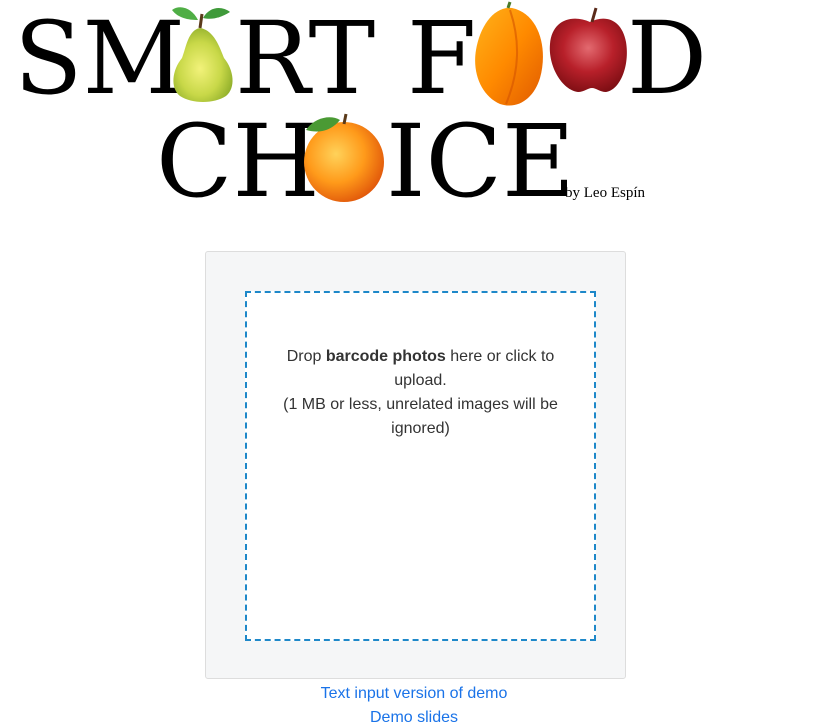 This screenshot has height=726, width=828. What do you see at coordinates (99, 55) in the screenshot?
I see `logo-text-sm: SM` at bounding box center [99, 55].